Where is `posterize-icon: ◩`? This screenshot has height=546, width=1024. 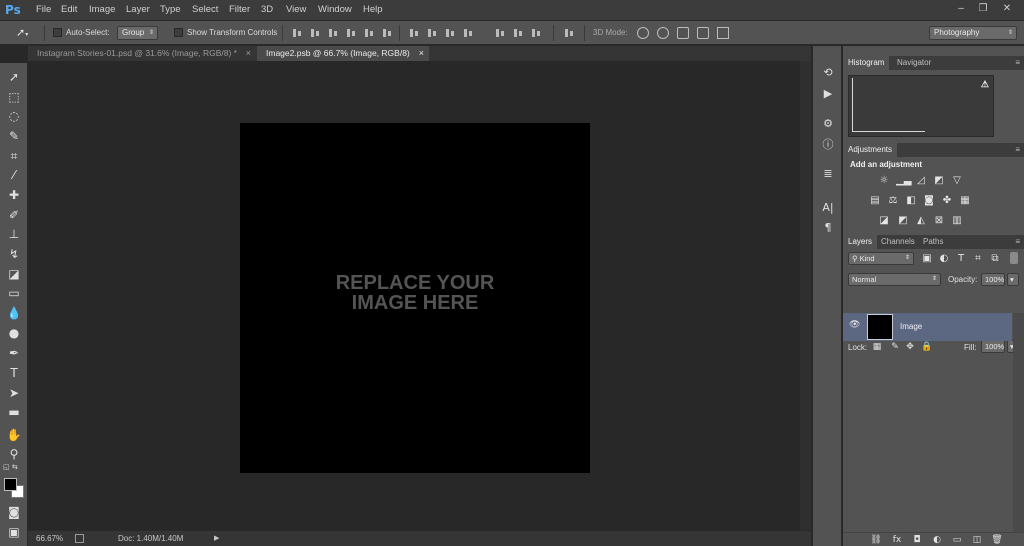
posterize-icon: ◩ is located at coordinates (903, 220).